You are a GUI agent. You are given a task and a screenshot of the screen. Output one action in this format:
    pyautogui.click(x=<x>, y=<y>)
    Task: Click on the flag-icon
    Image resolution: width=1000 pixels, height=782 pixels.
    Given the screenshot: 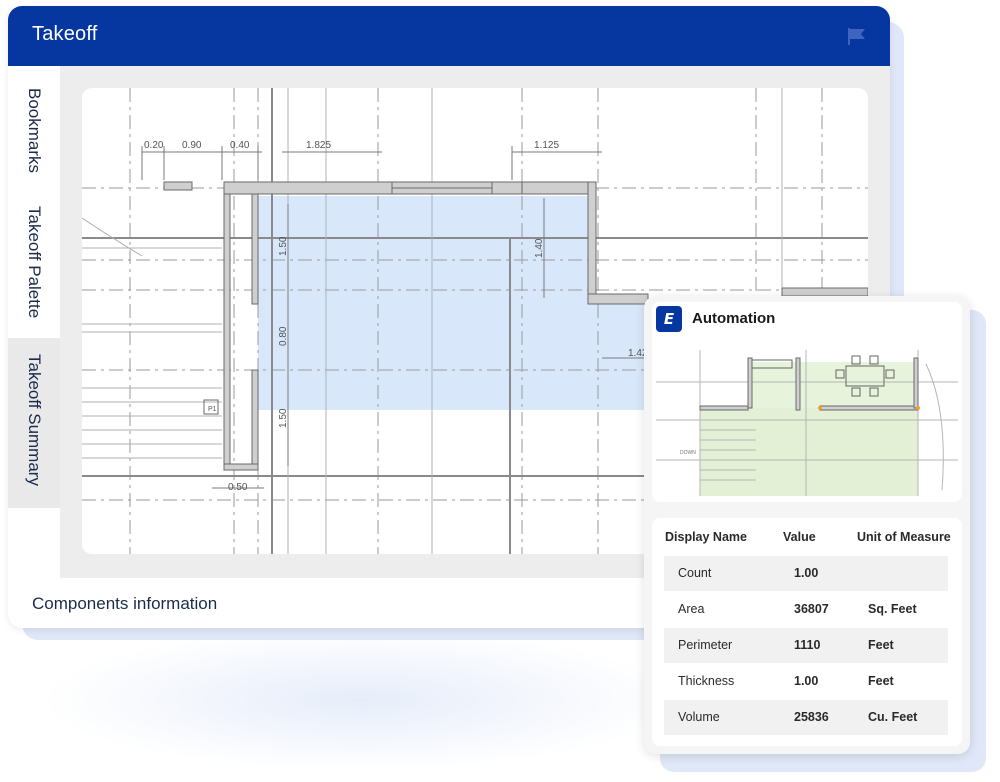 What is the action you would take?
    pyautogui.click(x=857, y=36)
    